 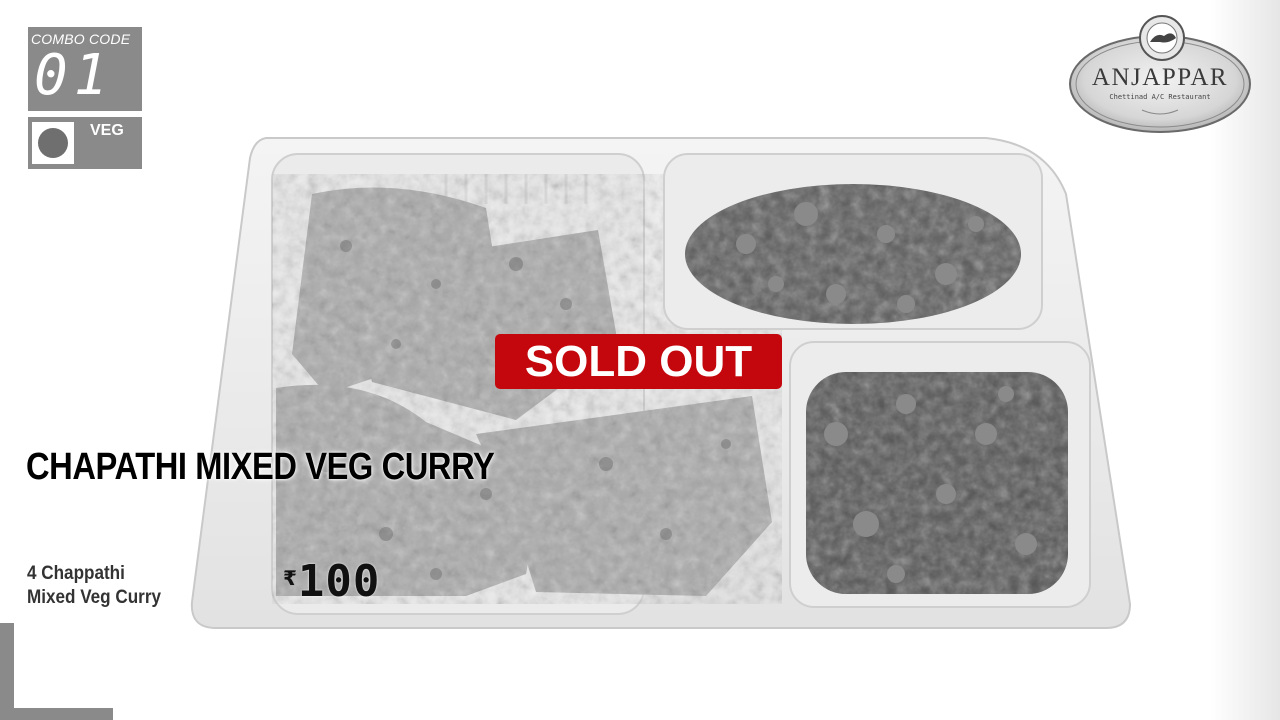 I want to click on item-description: 4 Chappathi Mixed Veg Curry, so click(x=117, y=586).